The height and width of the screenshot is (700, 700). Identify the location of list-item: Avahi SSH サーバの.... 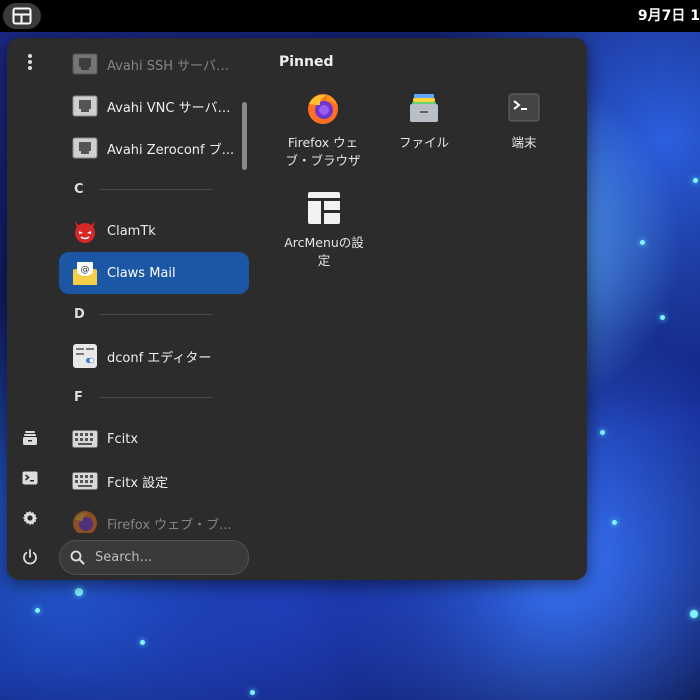
(154, 64).